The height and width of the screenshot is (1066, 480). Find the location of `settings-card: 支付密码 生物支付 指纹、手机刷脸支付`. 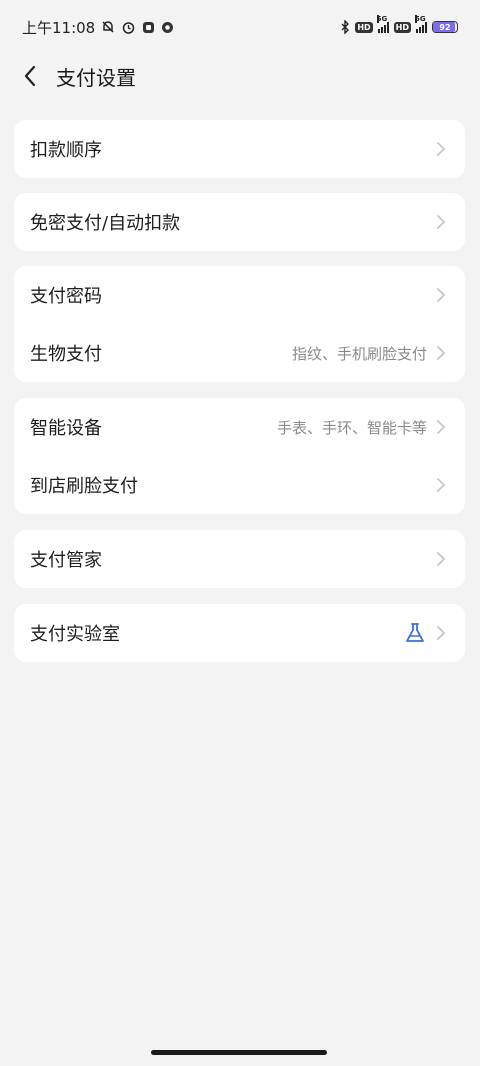

settings-card: 支付密码 生物支付 指纹、手机刷脸支付 is located at coordinates (239, 324).